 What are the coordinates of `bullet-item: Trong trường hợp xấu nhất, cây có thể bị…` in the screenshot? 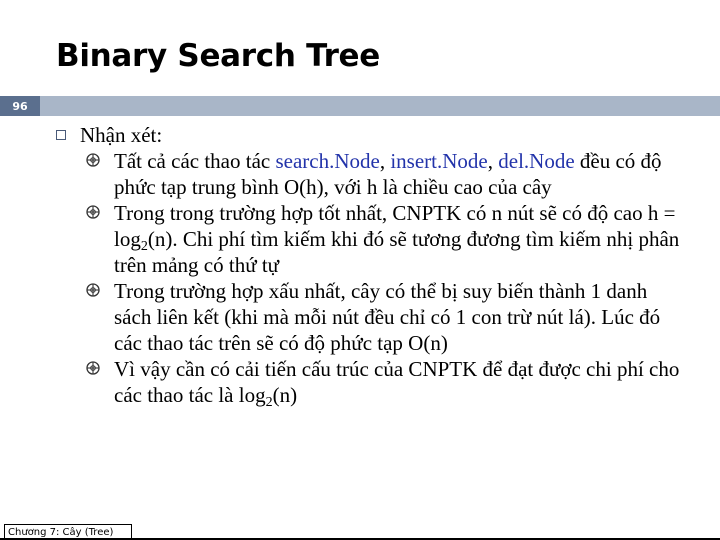 It's located at (385, 317).